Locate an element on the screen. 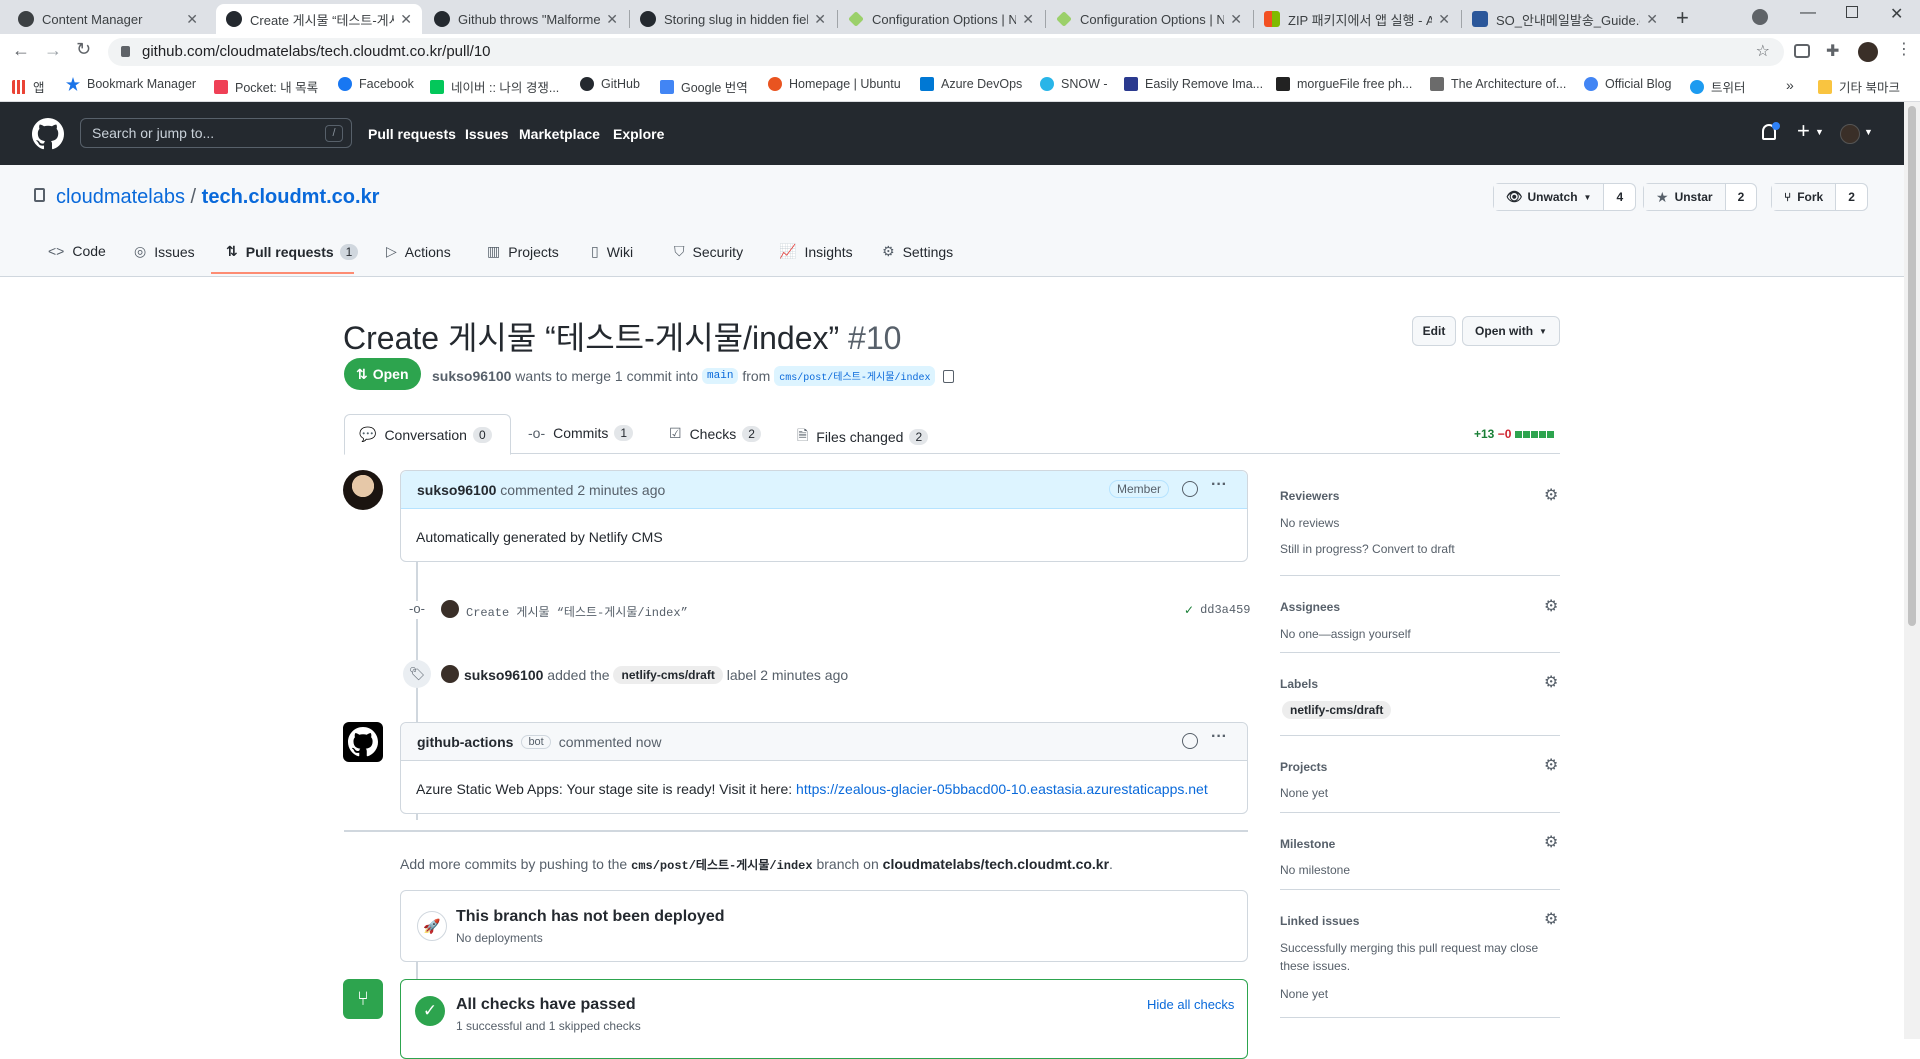  github-actions-avatar is located at coordinates (363, 742).